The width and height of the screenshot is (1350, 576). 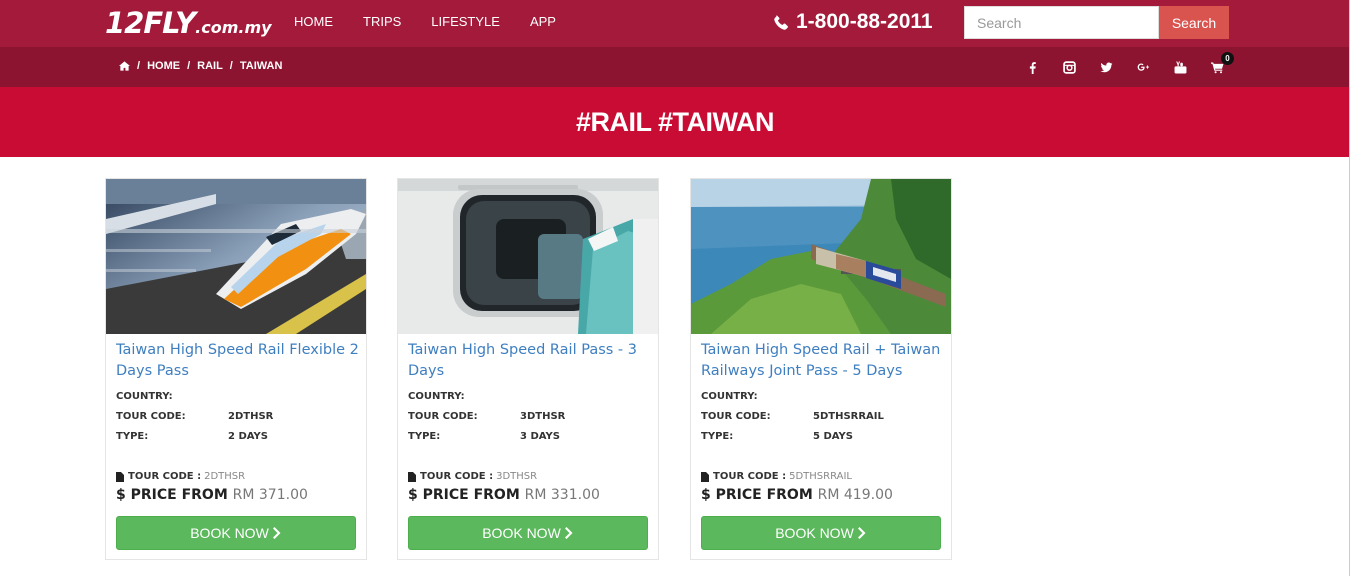 I want to click on type-value: 5 DAYS, so click(x=833, y=436).